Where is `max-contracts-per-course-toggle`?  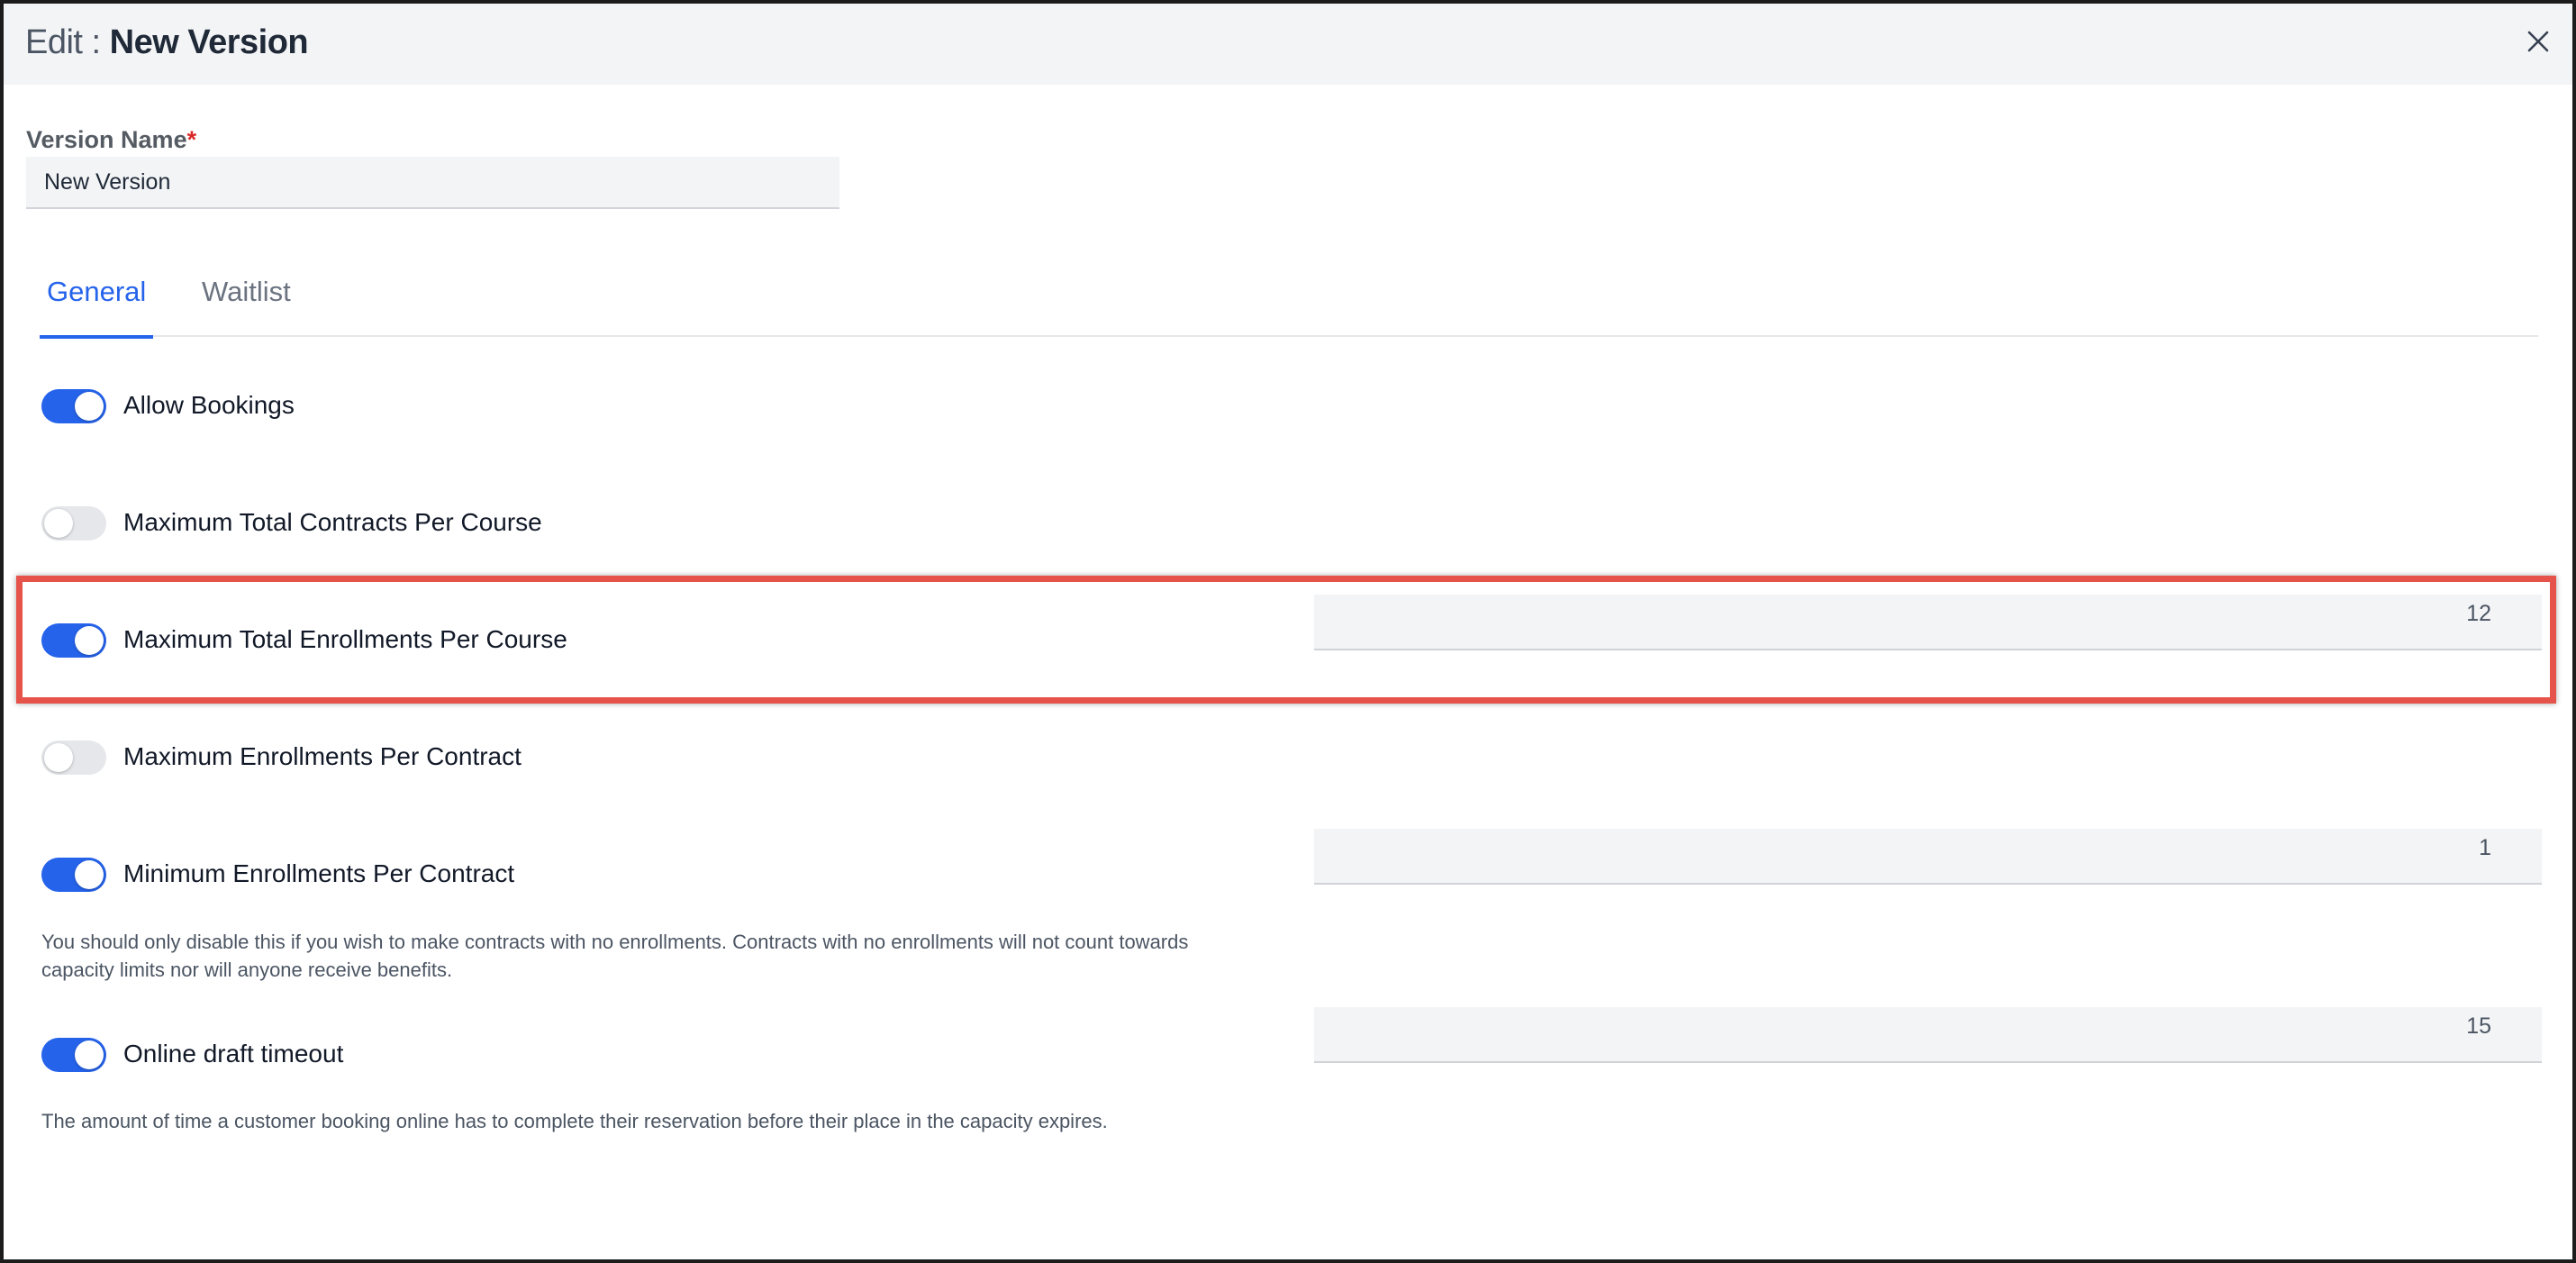
max-contracts-per-course-toggle is located at coordinates (73, 523).